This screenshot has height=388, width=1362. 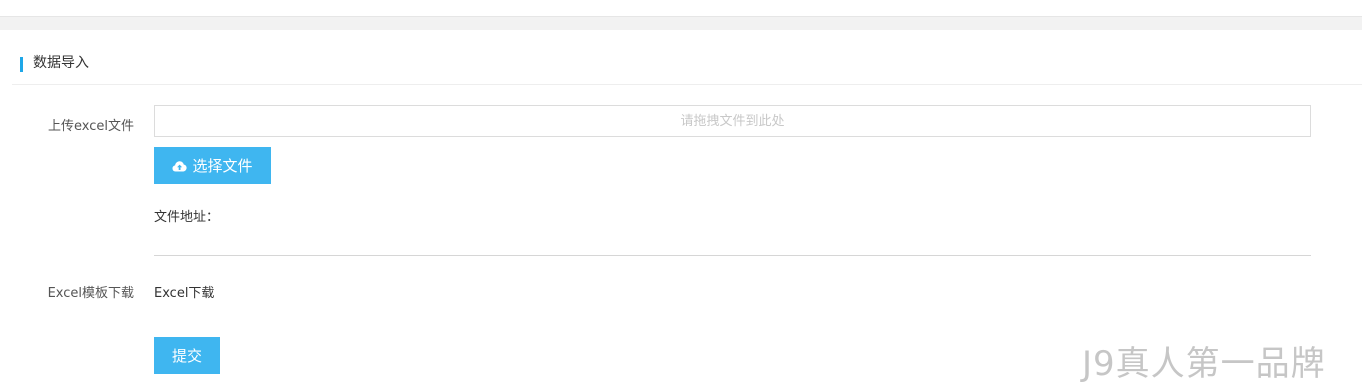 I want to click on choose-file-button: 选择文件, so click(x=212, y=165).